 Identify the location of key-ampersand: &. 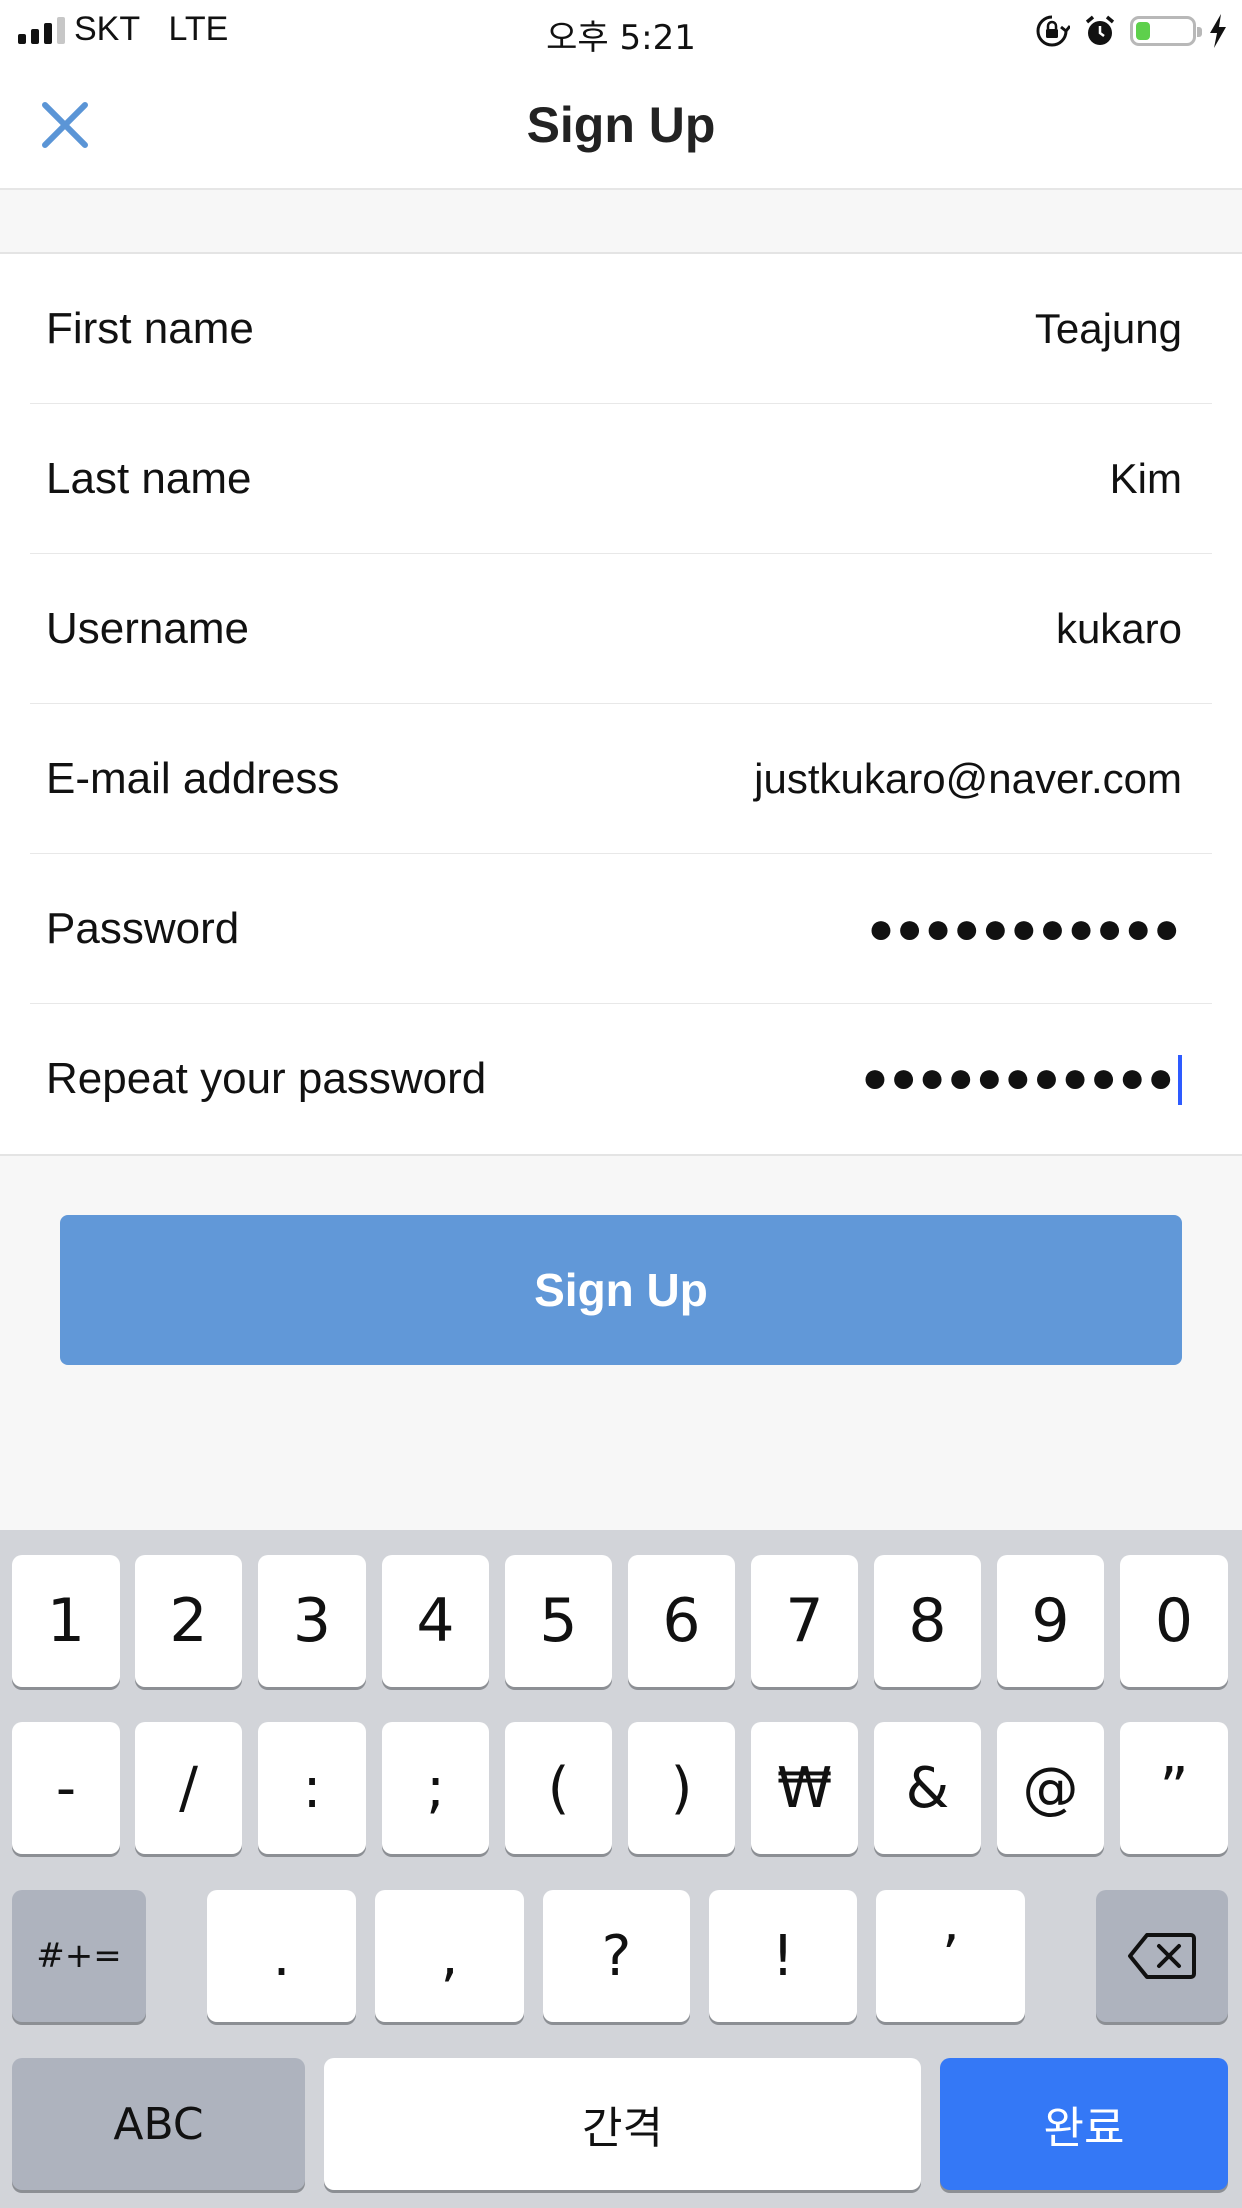
(927, 1788).